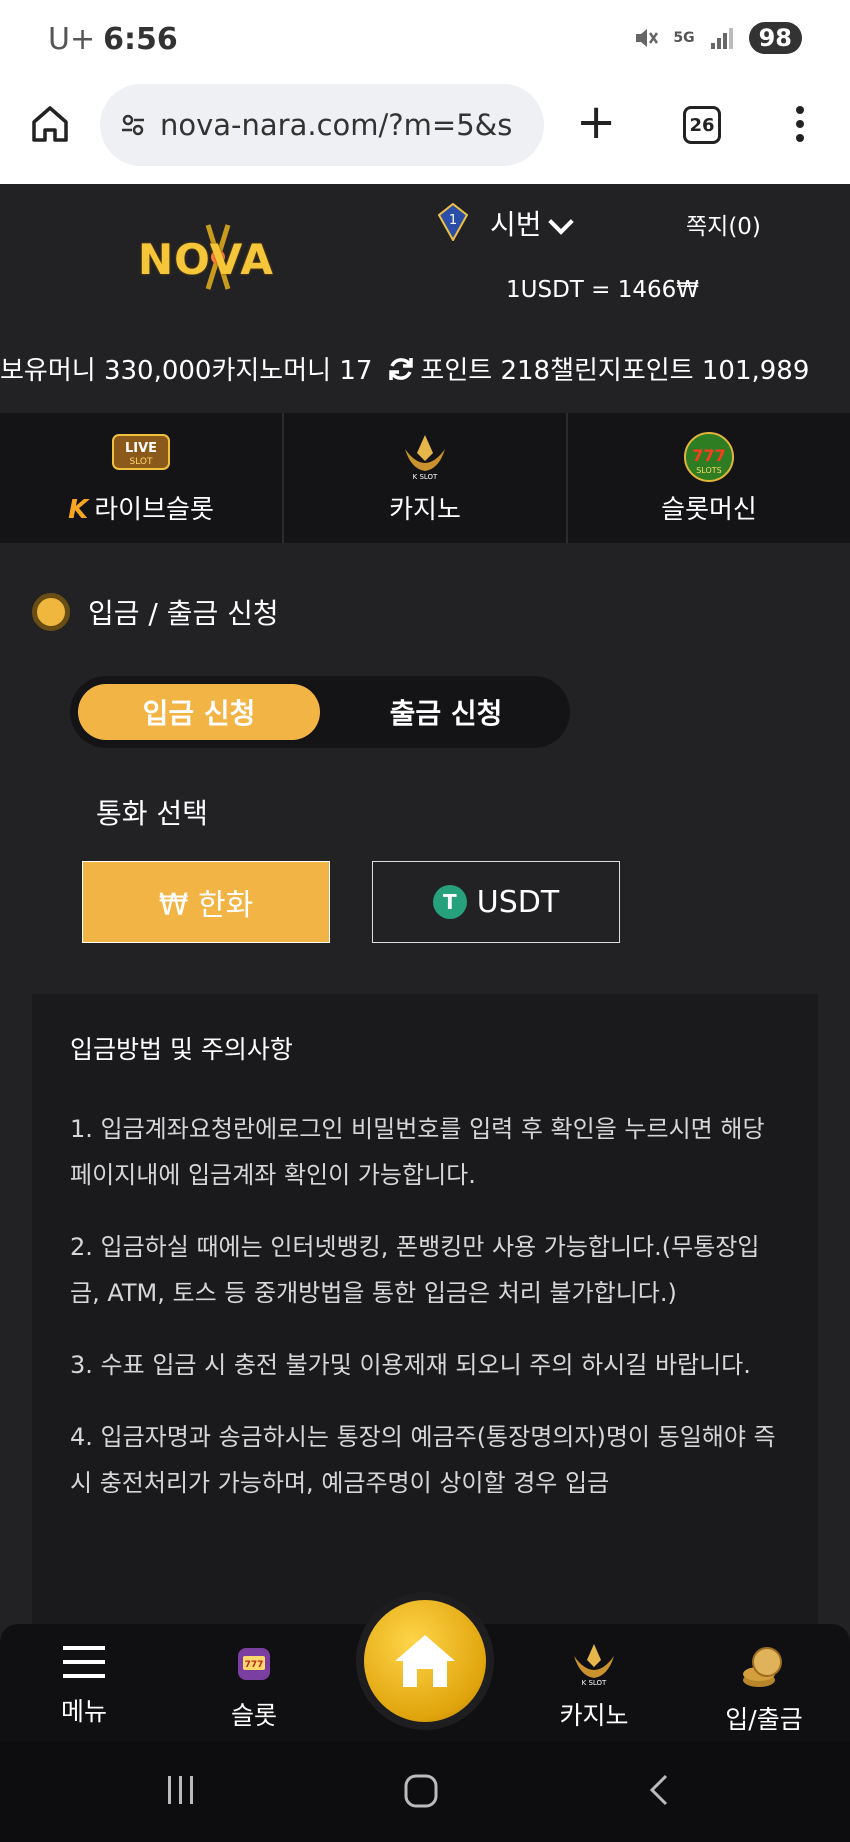  Describe the element at coordinates (516, 223) in the screenshot. I see `user-rank-name: 시번` at that location.